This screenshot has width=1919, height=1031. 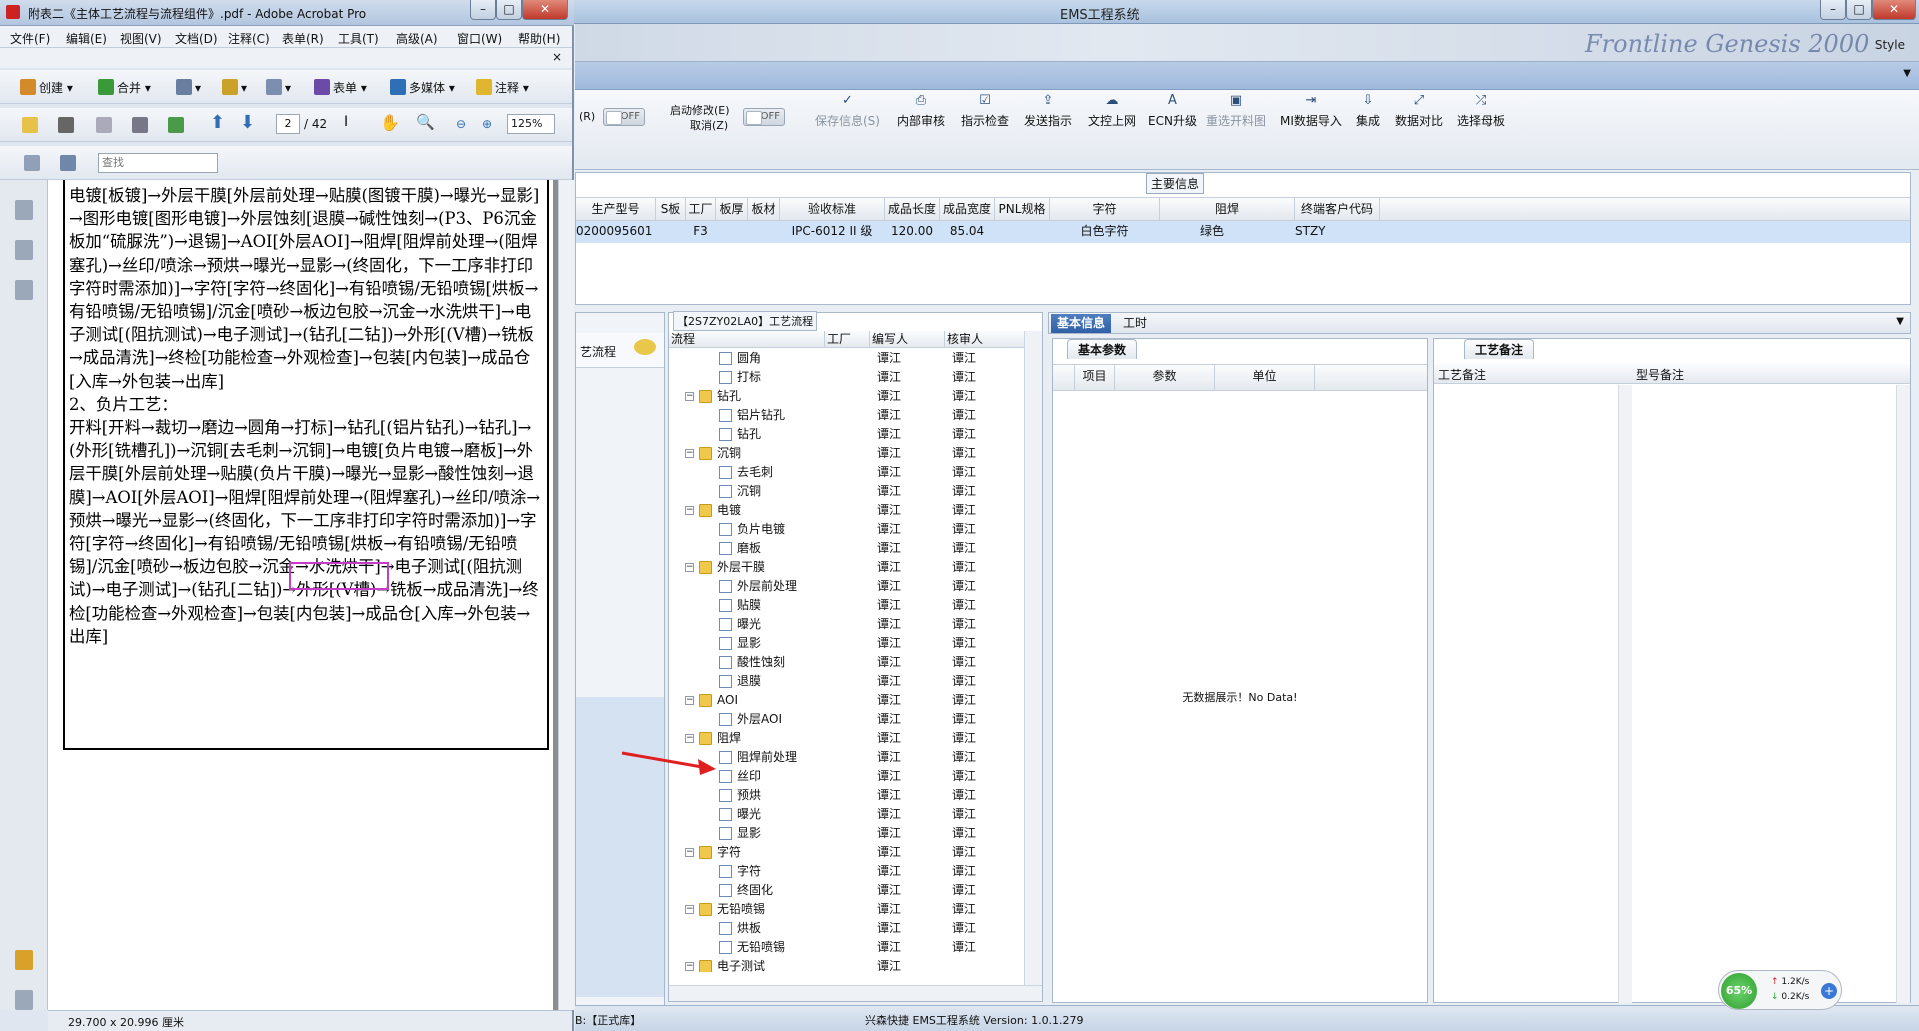 What do you see at coordinates (855, 993) in the screenshot?
I see `tree-horizontal-scrollbar` at bounding box center [855, 993].